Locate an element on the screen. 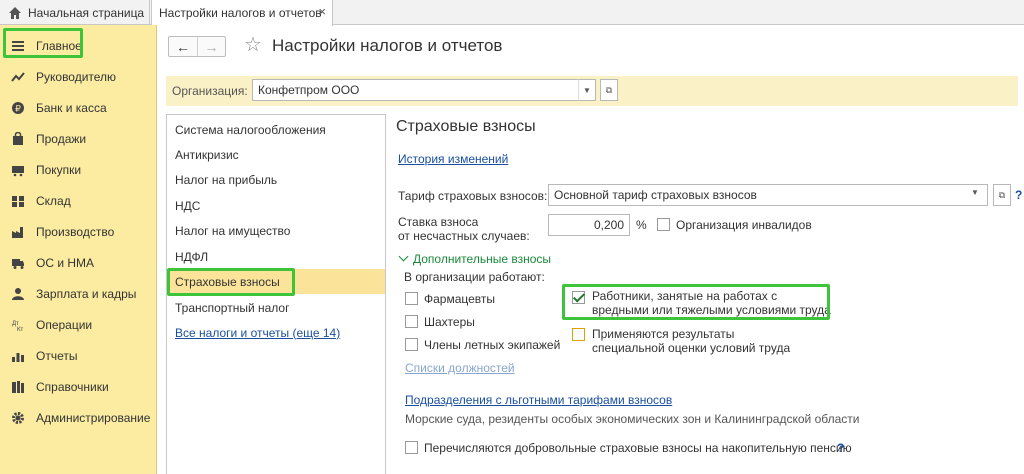  section-item-vat: НДС is located at coordinates (276, 205).